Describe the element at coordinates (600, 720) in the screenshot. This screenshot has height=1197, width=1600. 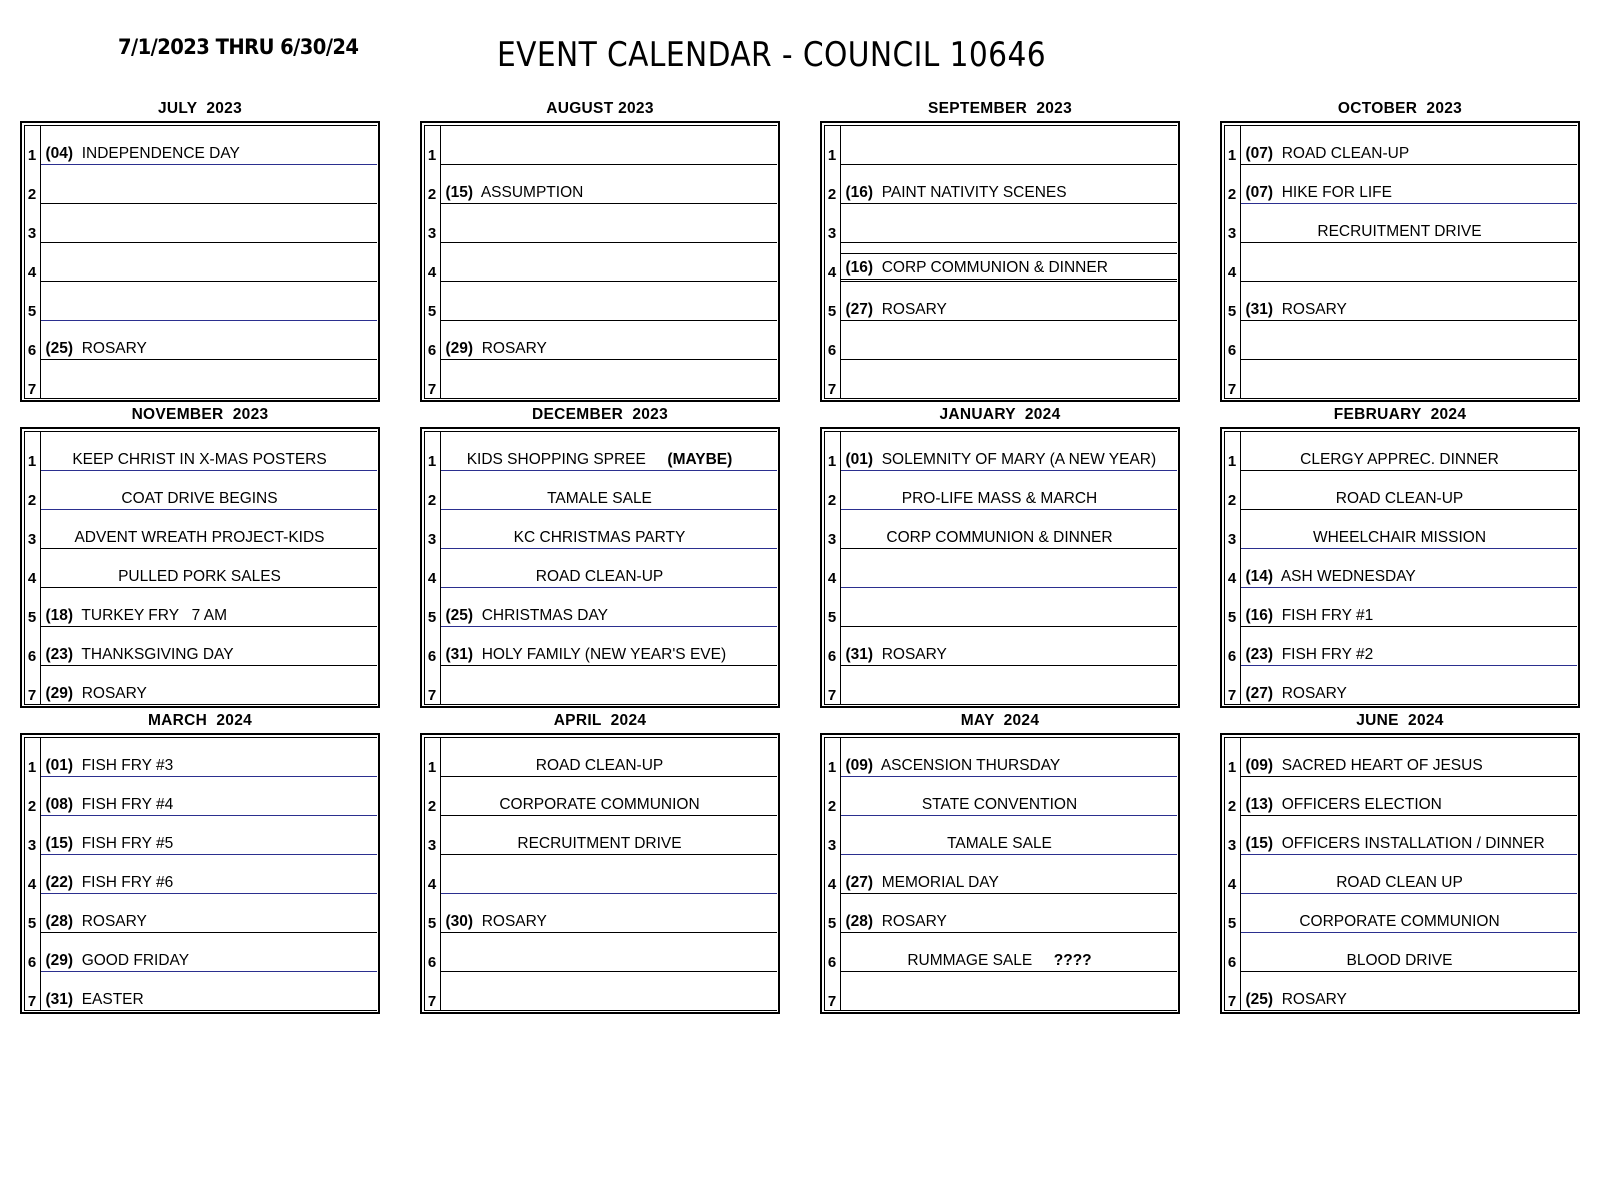
I see `month-title: APRIL 2024` at that location.